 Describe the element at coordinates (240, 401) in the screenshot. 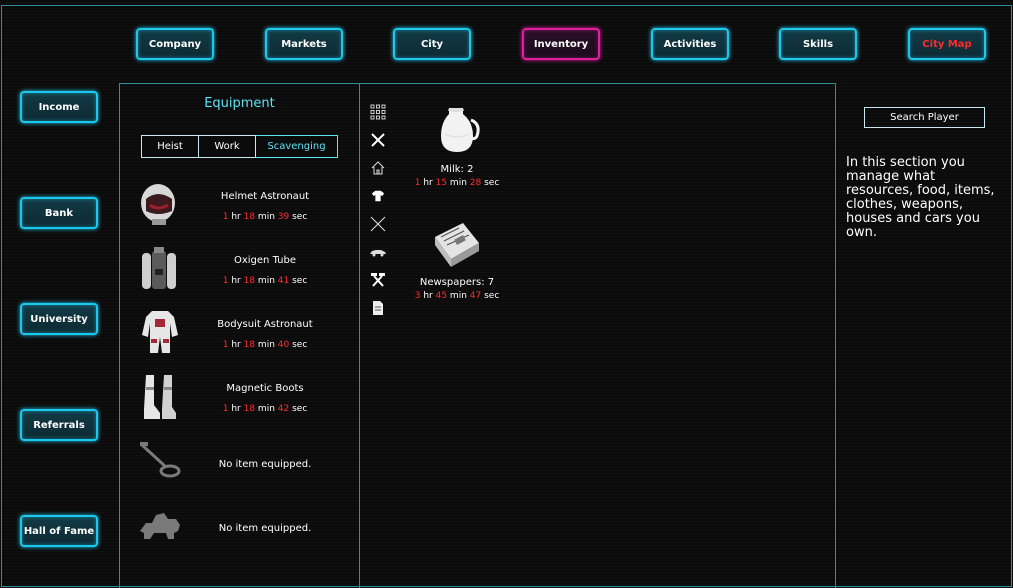

I see `equipment-item: Magnetic Boots 1 hr 18 min 42 sec` at that location.